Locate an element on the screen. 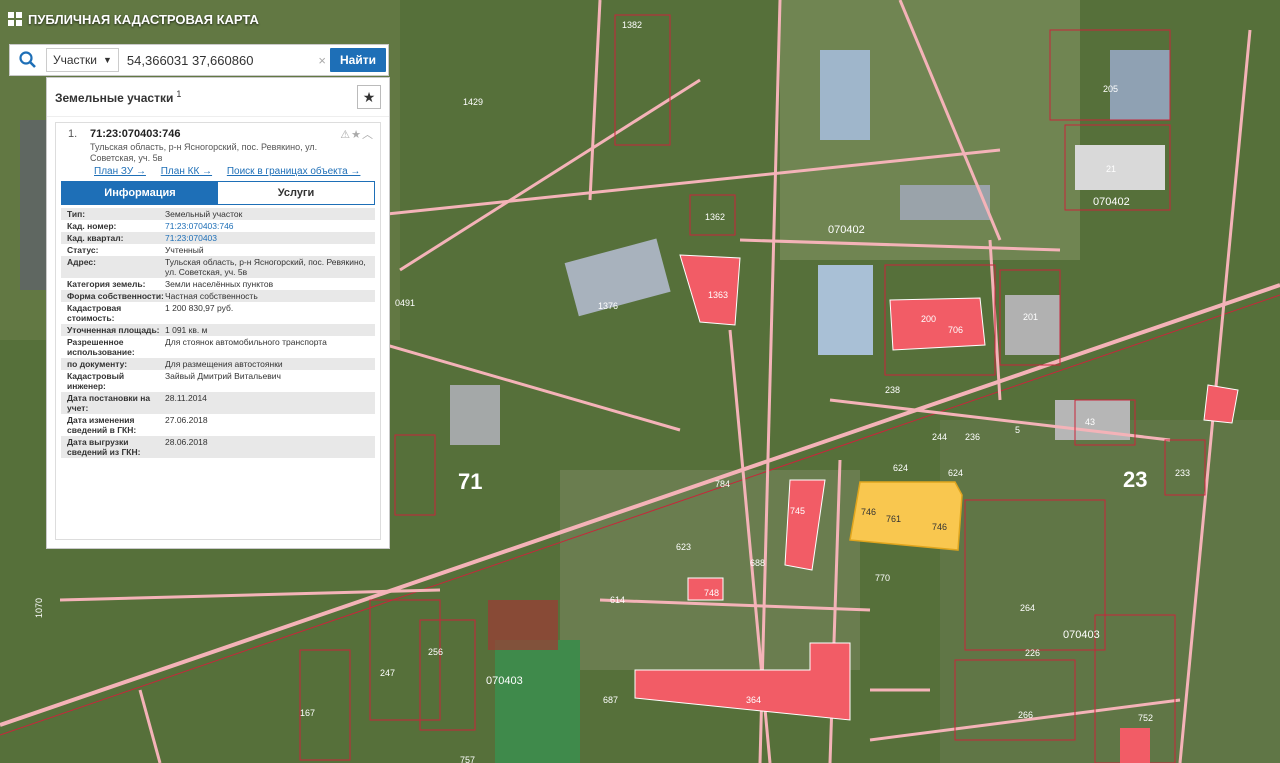 The width and height of the screenshot is (1280, 763). parcel-label: 200 is located at coordinates (928, 319).